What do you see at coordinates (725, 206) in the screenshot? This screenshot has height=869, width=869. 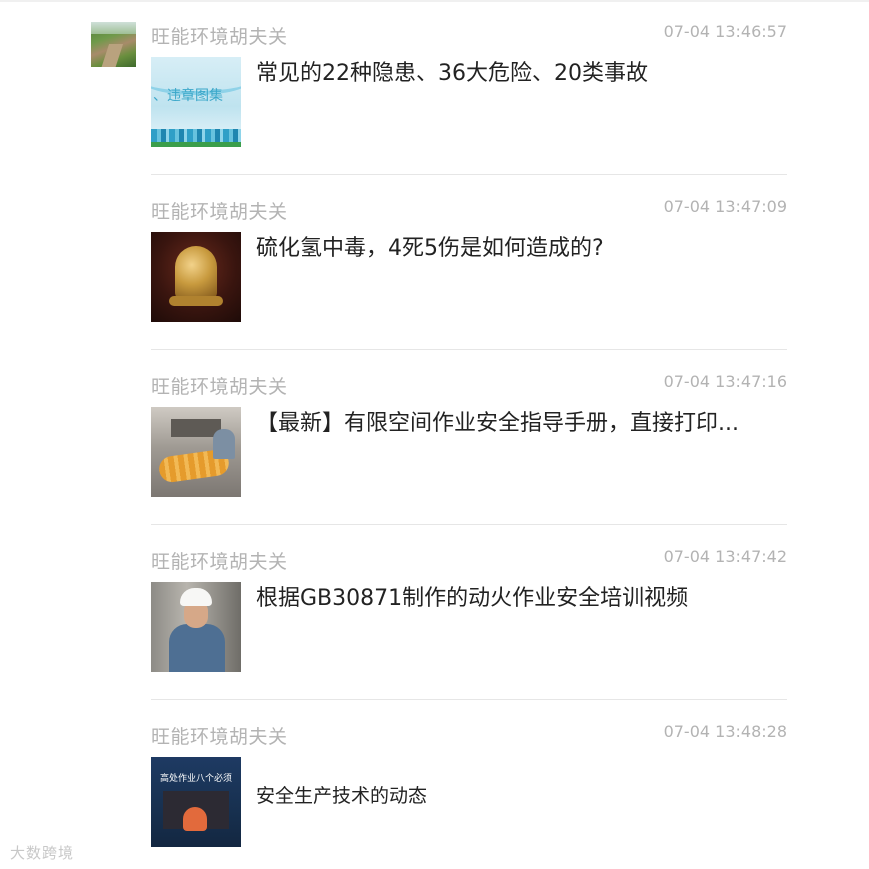 I see `message-time: 07-04 13:47:09` at bounding box center [725, 206].